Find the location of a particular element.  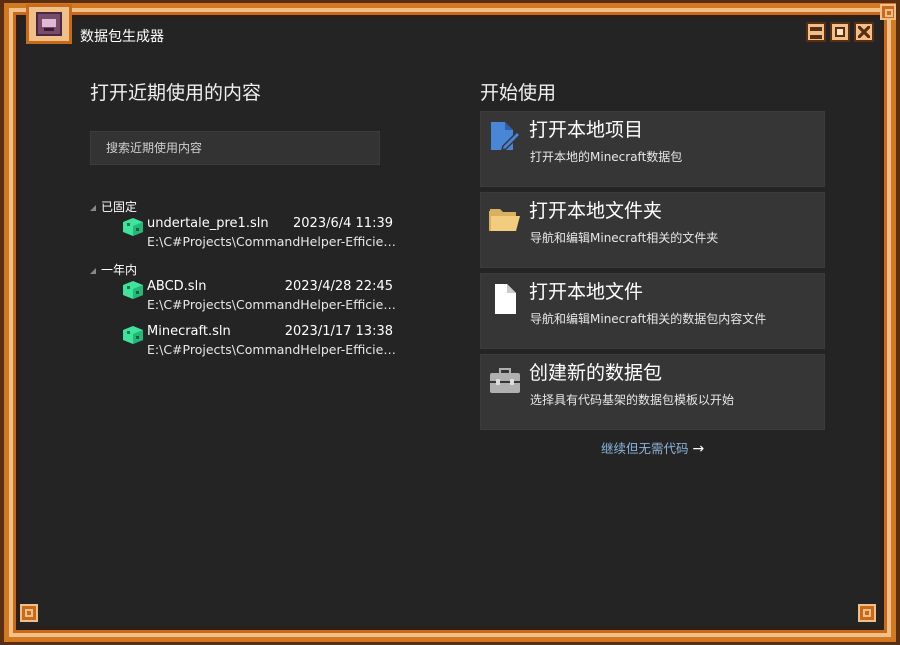

card-description: 选择具有代码基架的数据包模板以开始 is located at coordinates (632, 400).